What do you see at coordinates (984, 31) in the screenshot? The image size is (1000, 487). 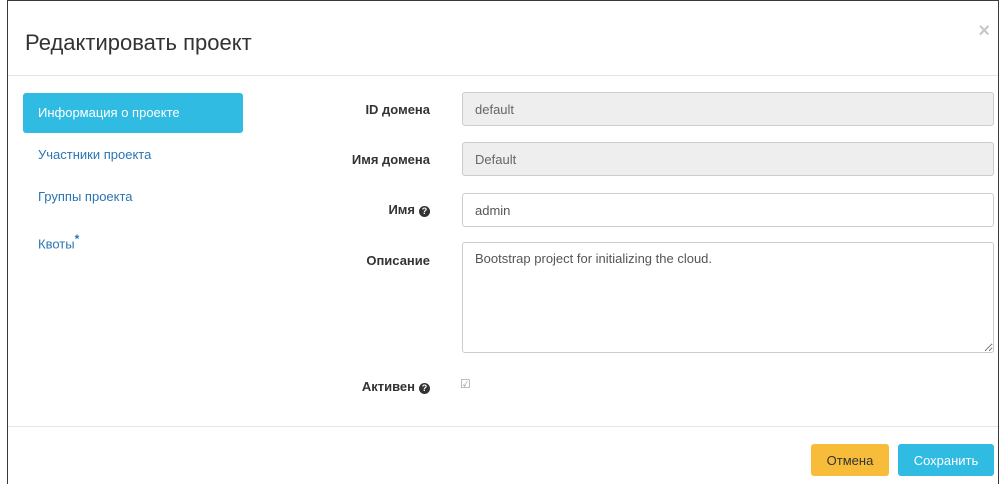 I see `close-icon: ×` at bounding box center [984, 31].